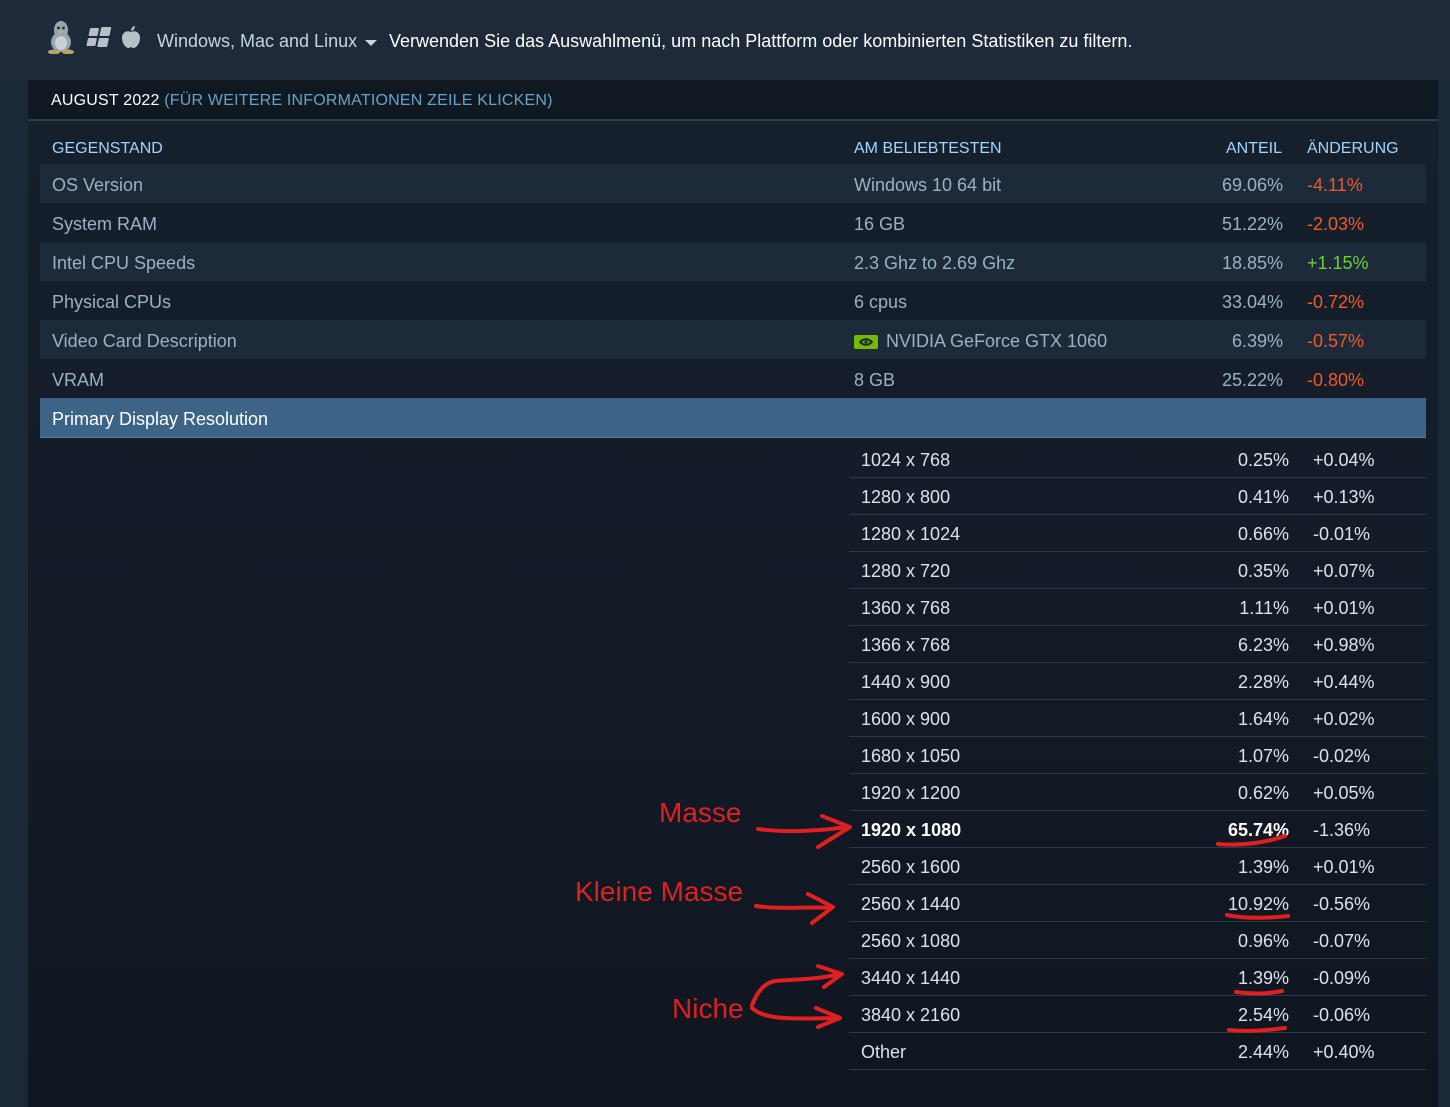 This screenshot has height=1107, width=1450. What do you see at coordinates (794, 908) in the screenshot?
I see `arrow-kleine-masse` at bounding box center [794, 908].